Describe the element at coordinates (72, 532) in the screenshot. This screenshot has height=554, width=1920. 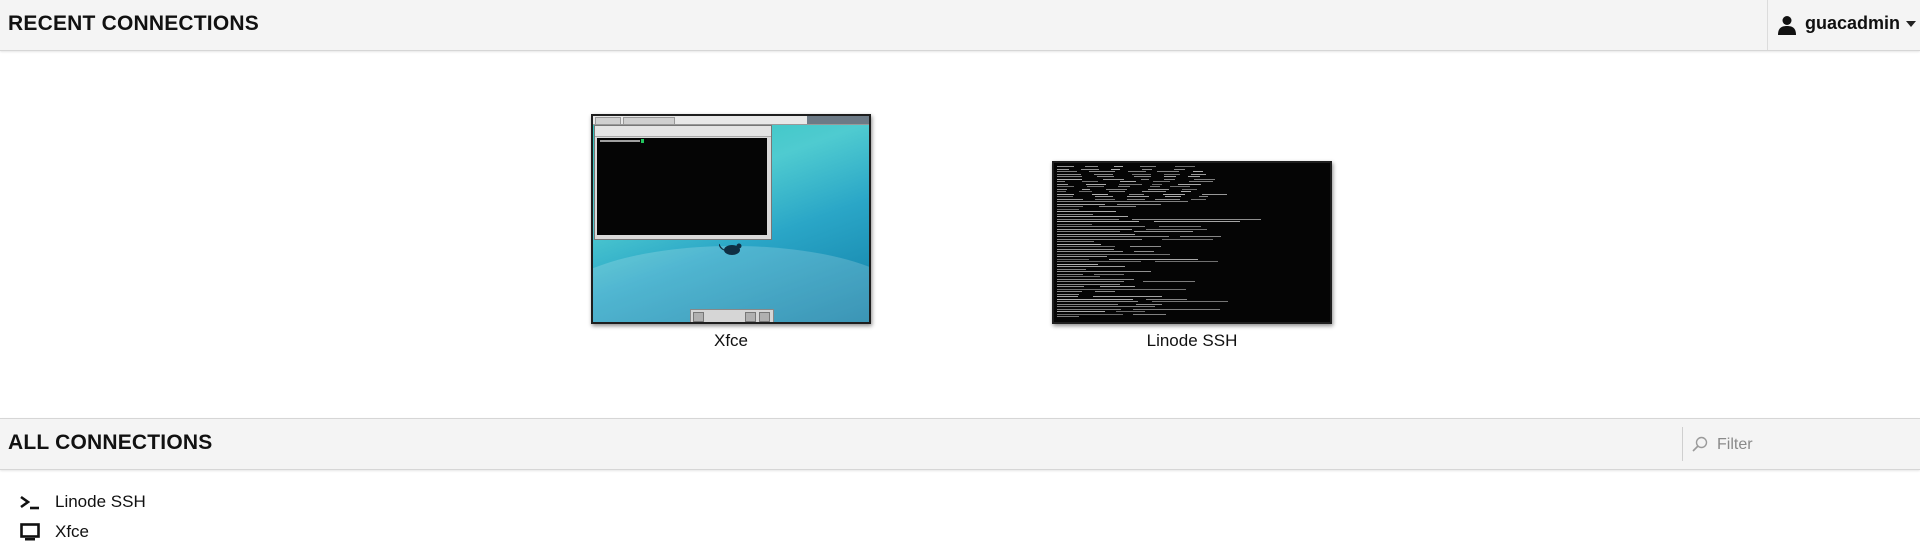
I see `connection-item-label: Xfce` at that location.